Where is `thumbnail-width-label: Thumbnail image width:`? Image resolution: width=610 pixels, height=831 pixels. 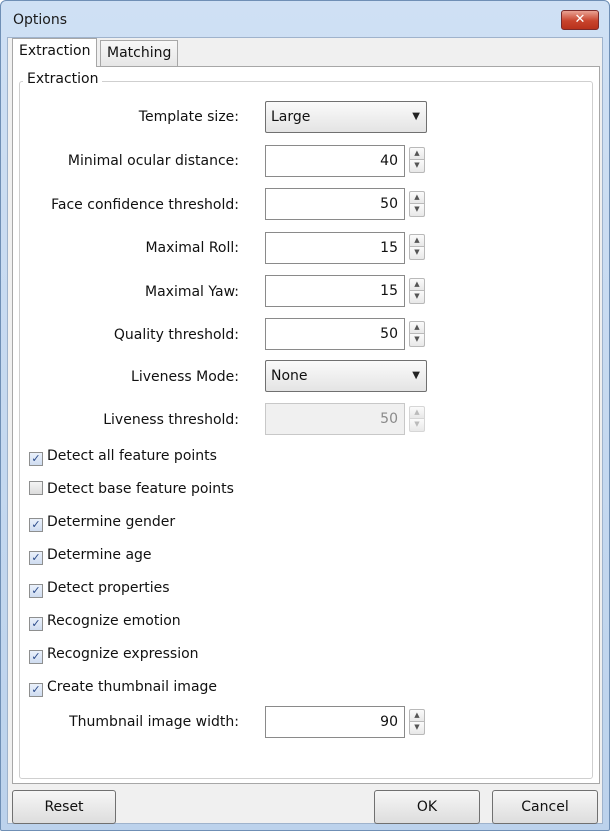
thumbnail-width-label: Thumbnail image width: is located at coordinates (154, 722).